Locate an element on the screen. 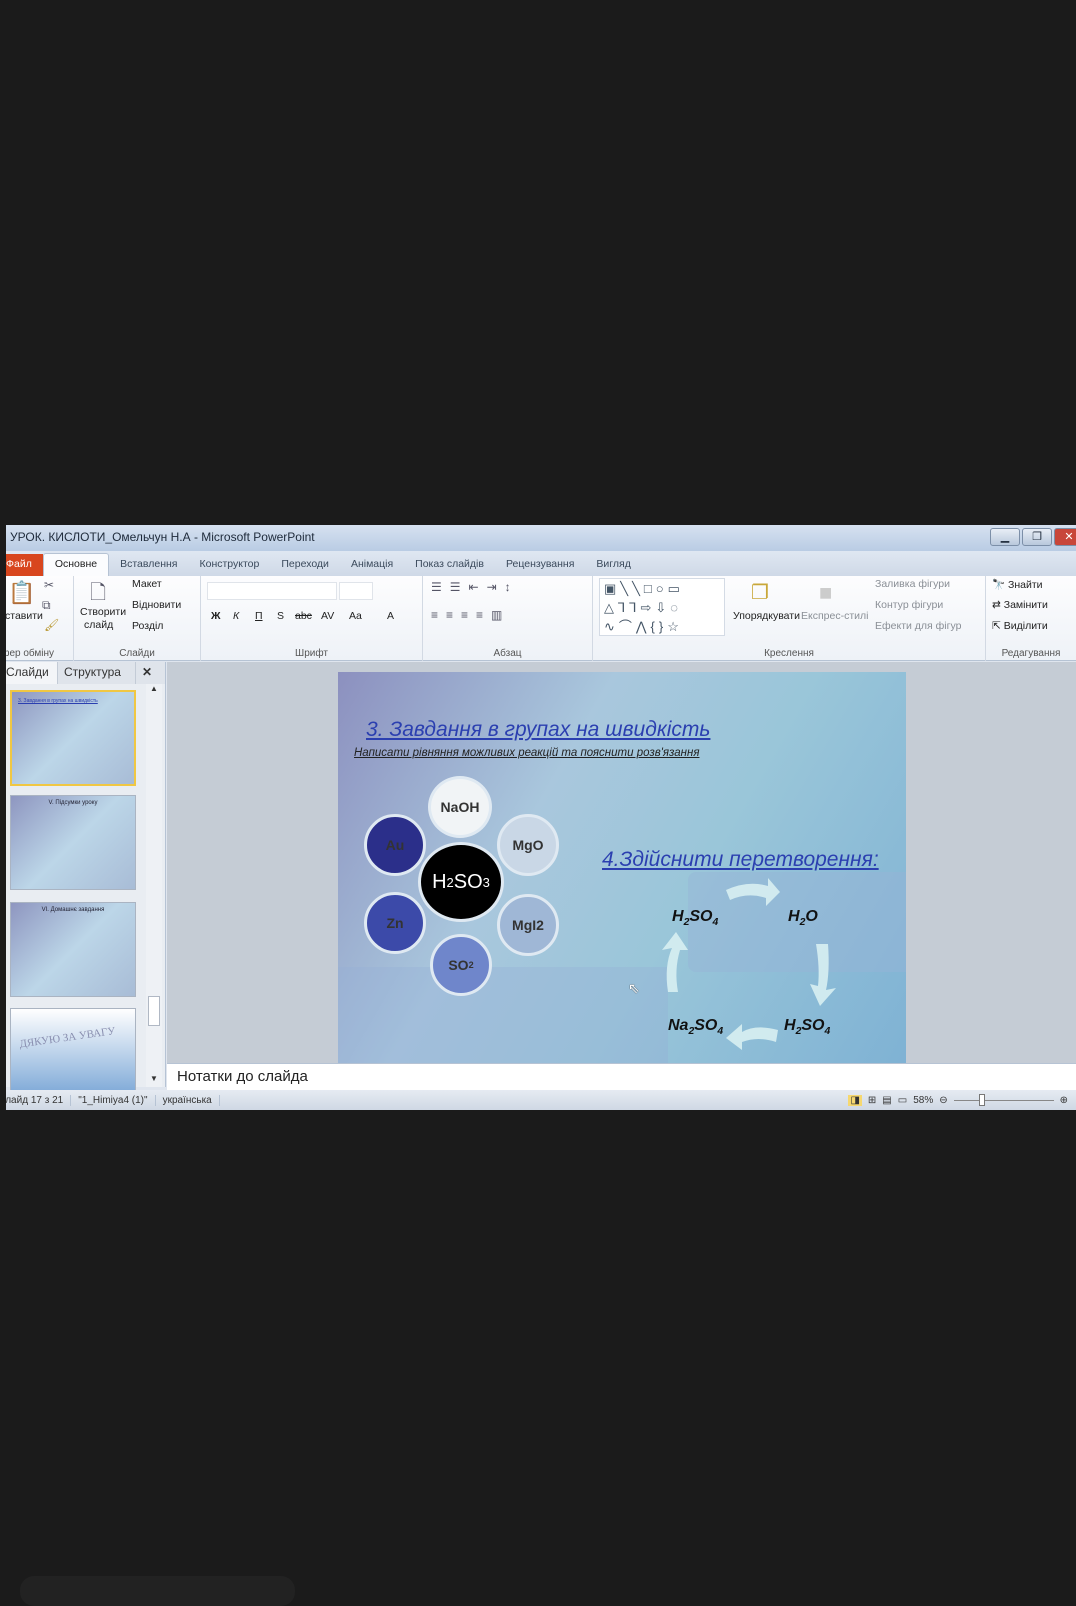 The width and height of the screenshot is (1076, 1606). slide-thumbnail-18: V. Підсумки уроку is located at coordinates (73, 842).